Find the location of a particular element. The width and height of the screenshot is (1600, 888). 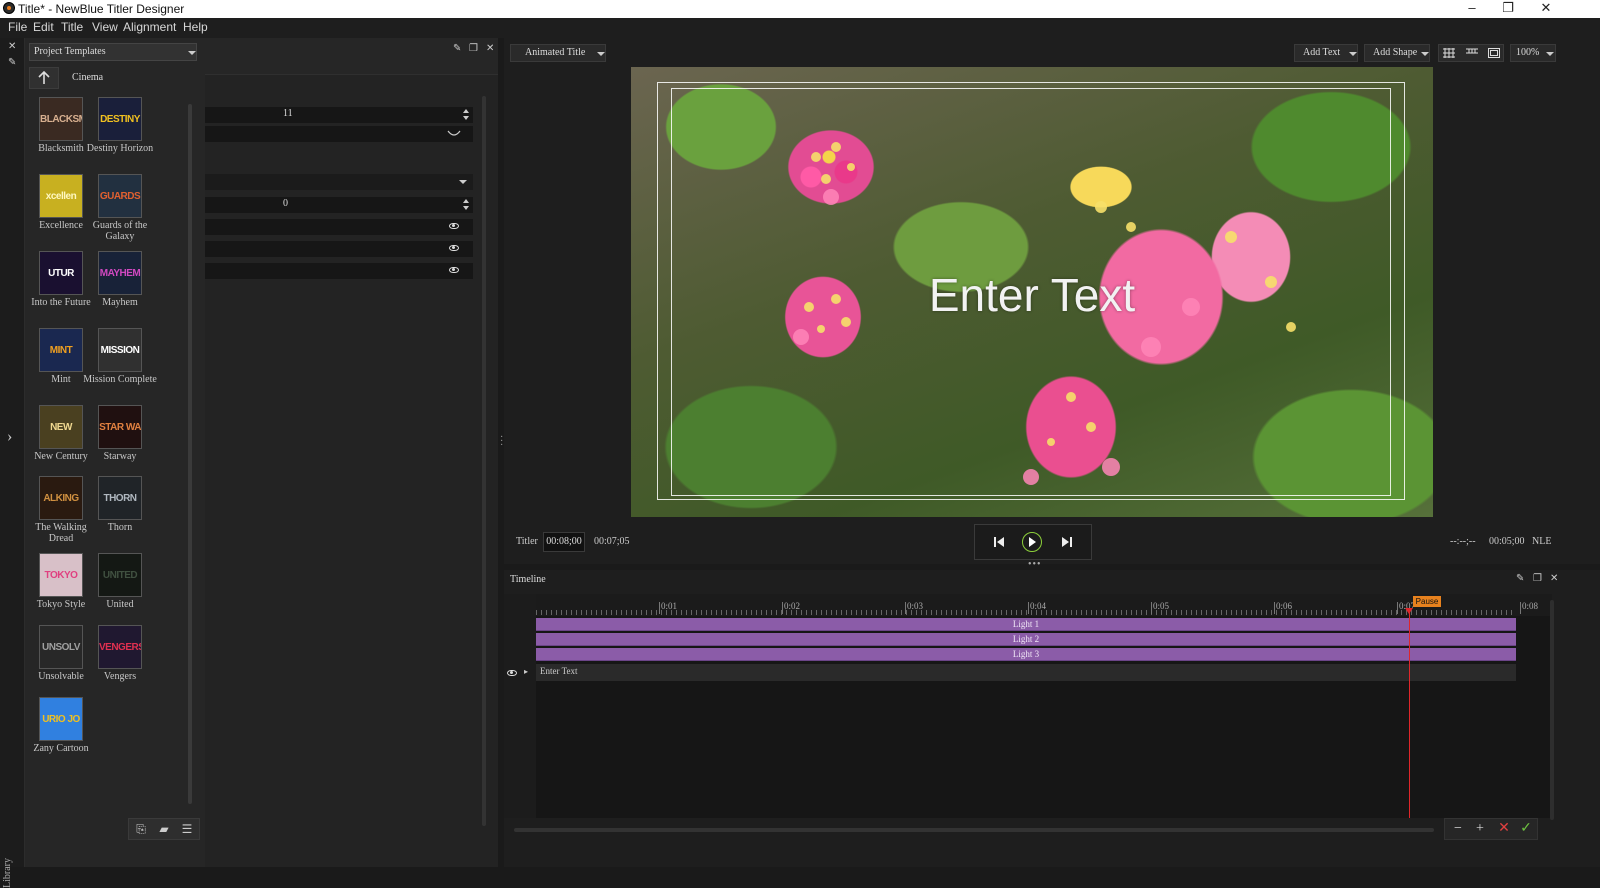

template-item: MAYHEM Mayhem is located at coordinates (120, 286).